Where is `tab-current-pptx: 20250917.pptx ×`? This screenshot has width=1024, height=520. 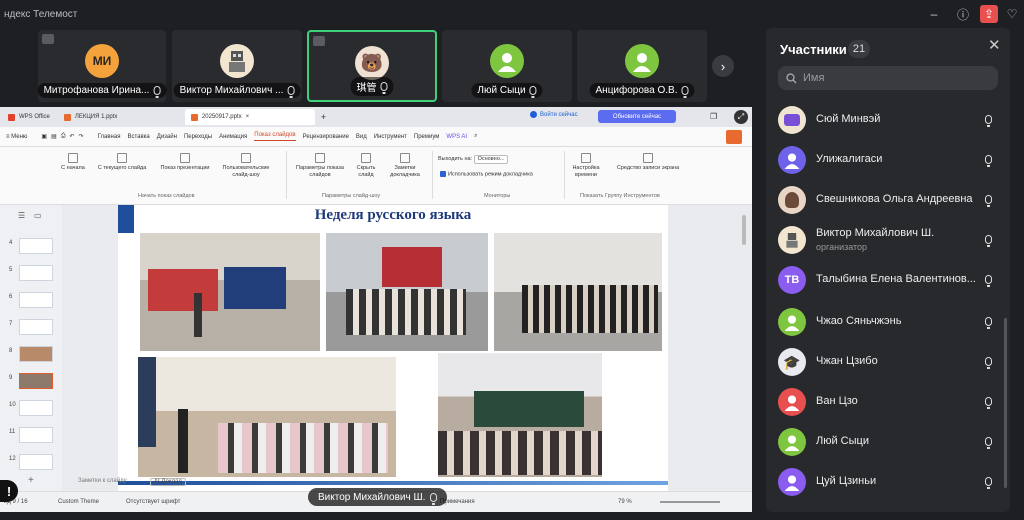
tab-current-pptx: 20250917.pptx × is located at coordinates (249, 117).